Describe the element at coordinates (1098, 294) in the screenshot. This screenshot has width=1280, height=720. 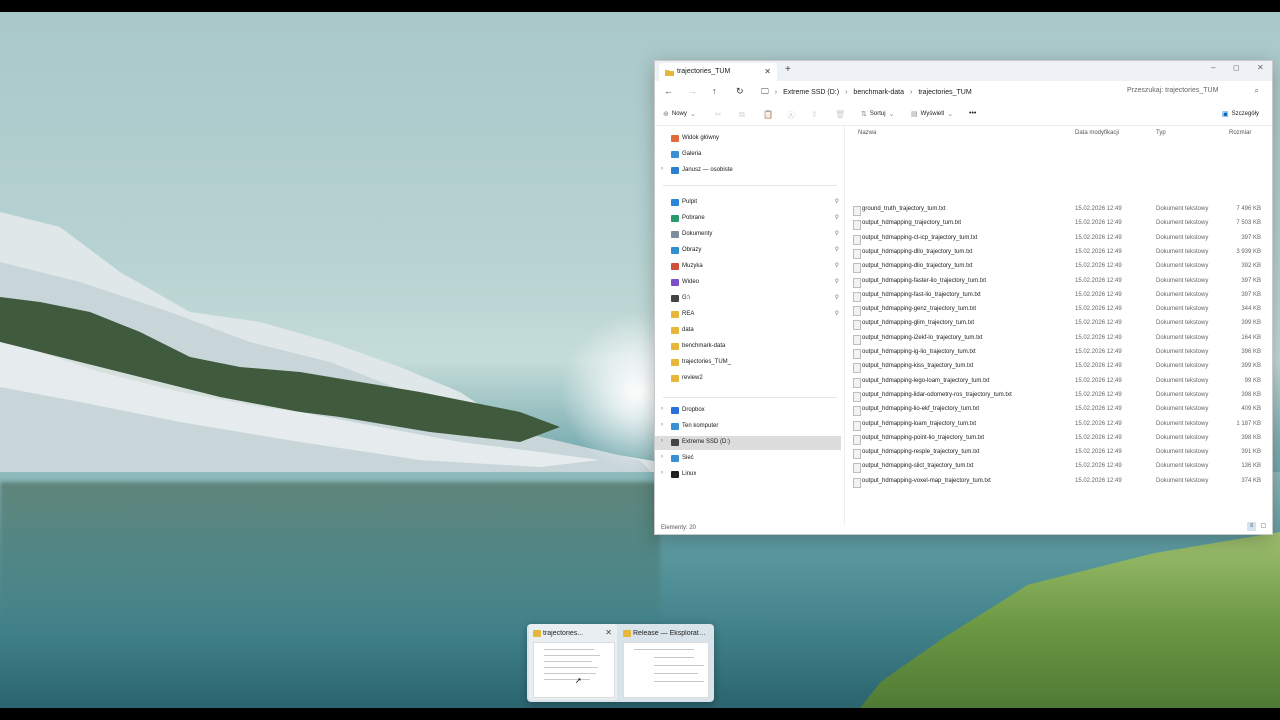
I see `file-date: 15.02.2026 12:49` at that location.